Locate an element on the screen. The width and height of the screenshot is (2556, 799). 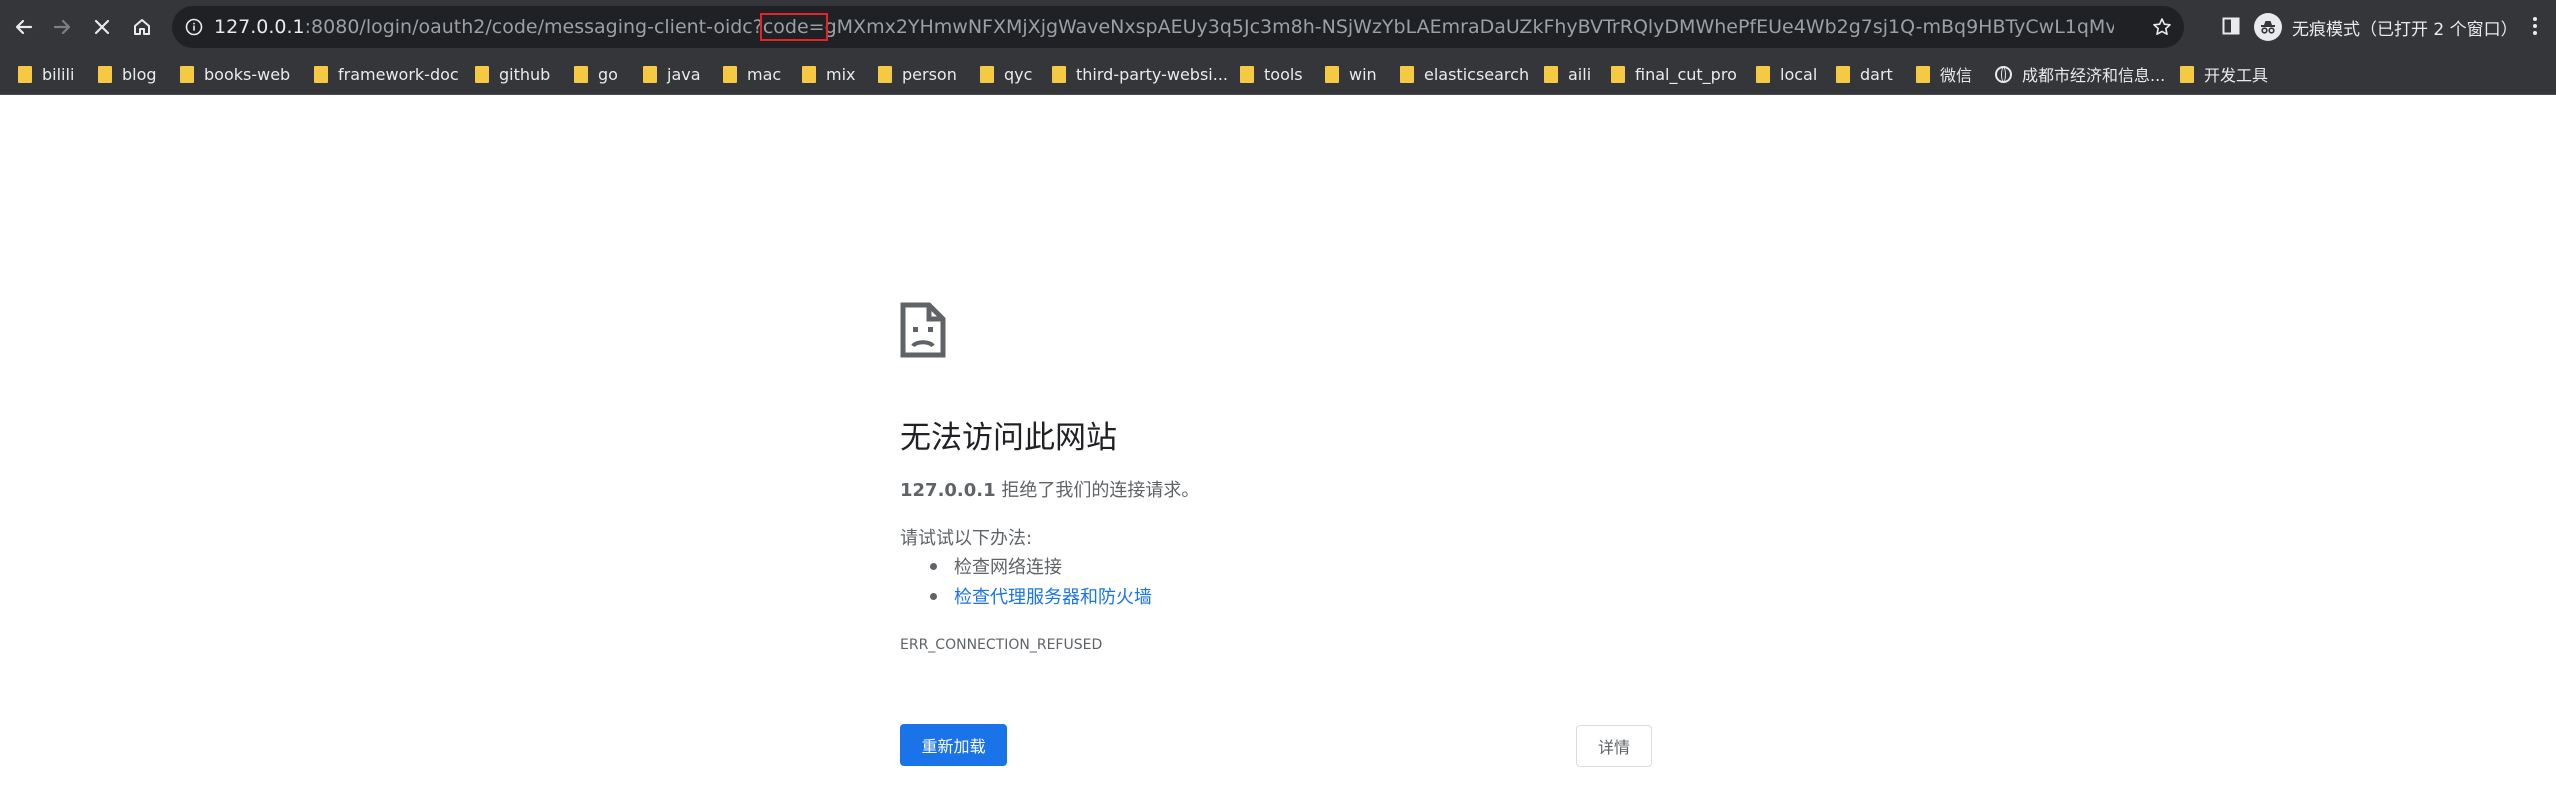
bookmark-item: 微信 is located at coordinates (1944, 74).